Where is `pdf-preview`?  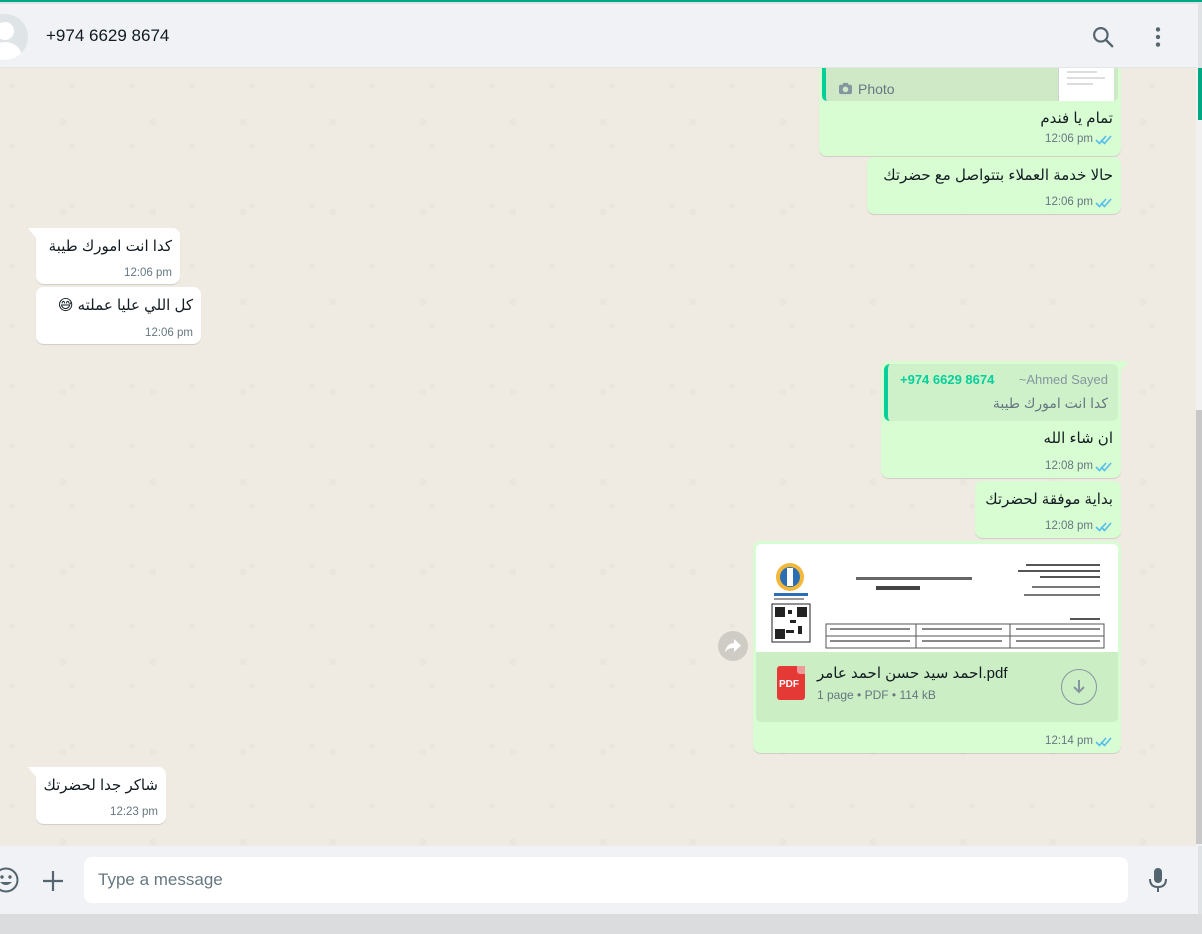 pdf-preview is located at coordinates (937, 598).